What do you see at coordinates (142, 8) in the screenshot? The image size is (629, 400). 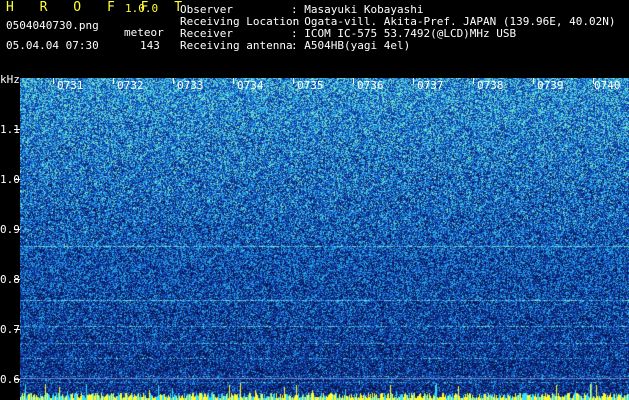 I see `app-version: 1.0.0` at bounding box center [142, 8].